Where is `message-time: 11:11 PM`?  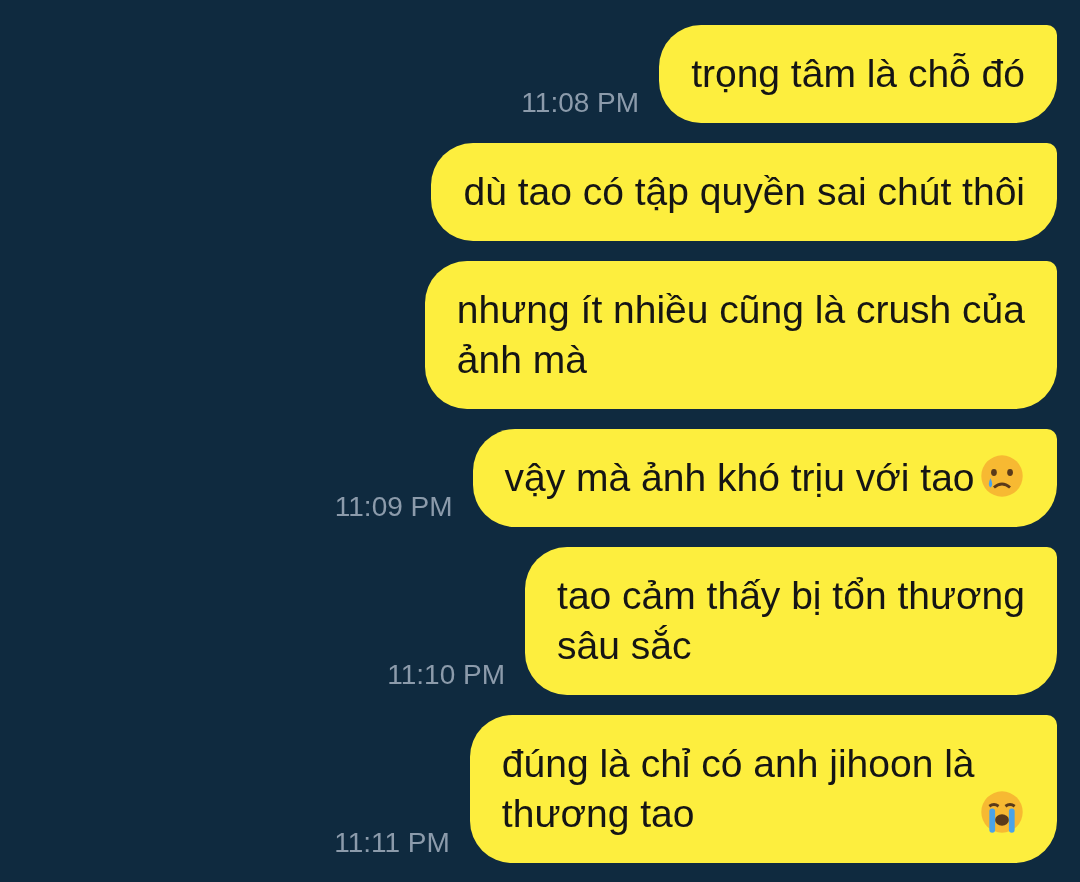
message-time: 11:11 PM is located at coordinates (392, 843).